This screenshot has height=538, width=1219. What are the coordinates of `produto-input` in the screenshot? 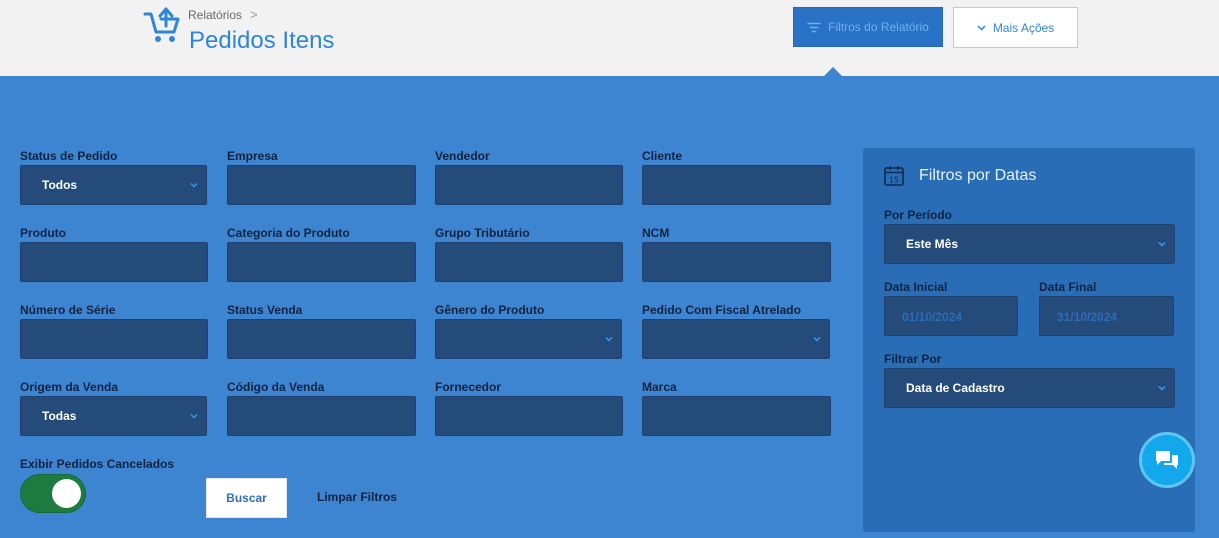 It's located at (114, 262).